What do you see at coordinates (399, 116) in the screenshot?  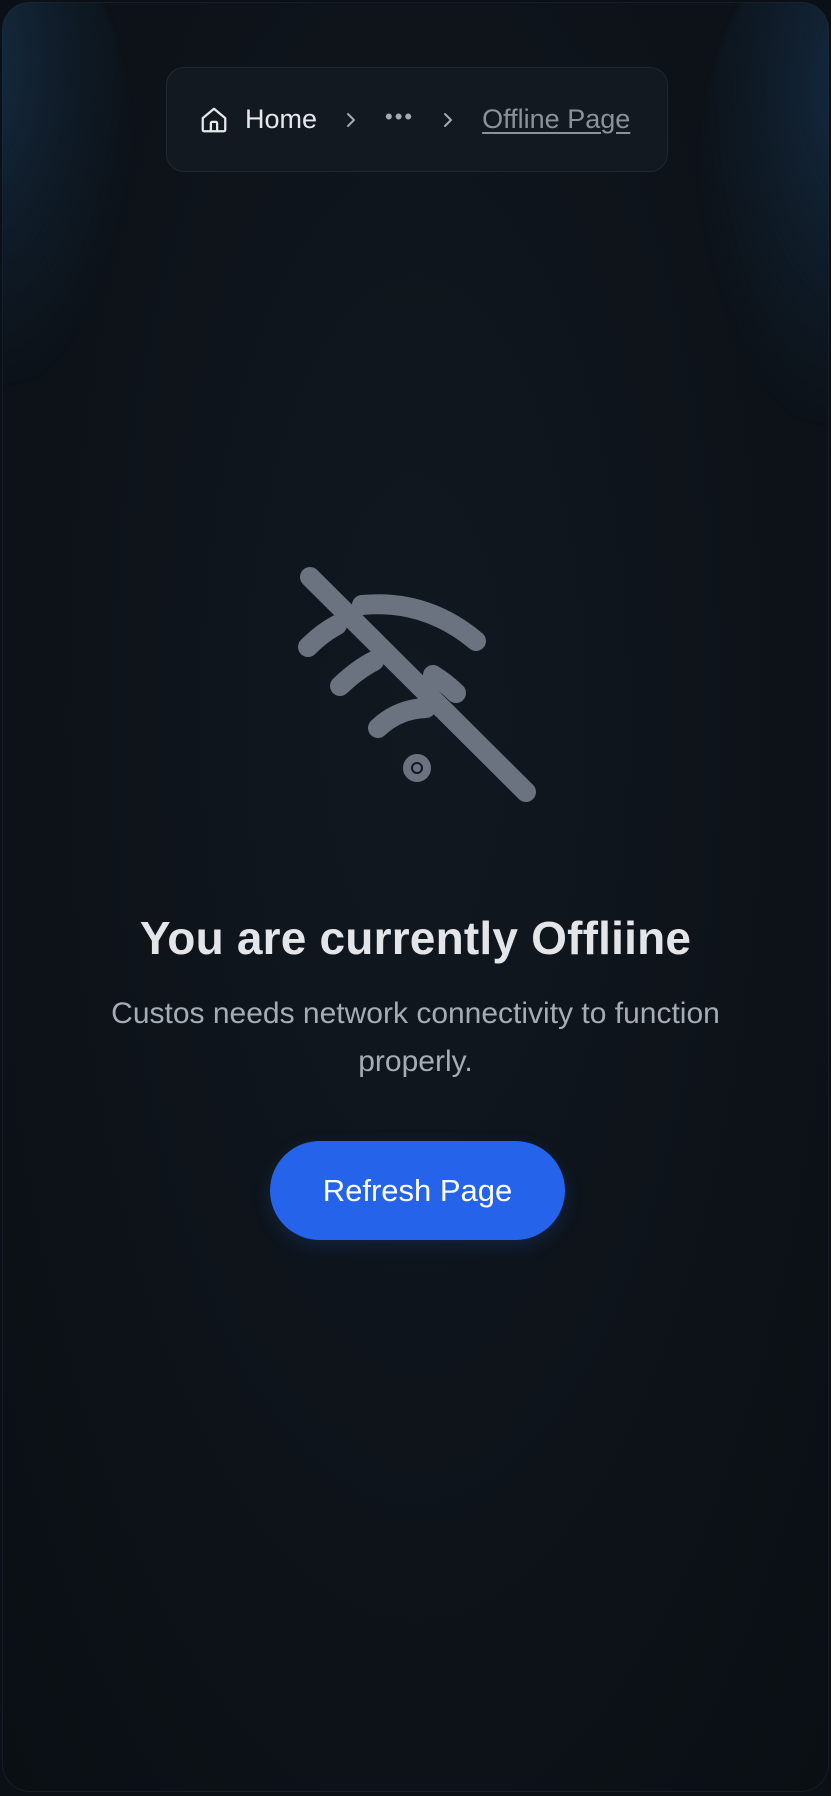 I see `breadcrumb-ellipsis: •••` at bounding box center [399, 116].